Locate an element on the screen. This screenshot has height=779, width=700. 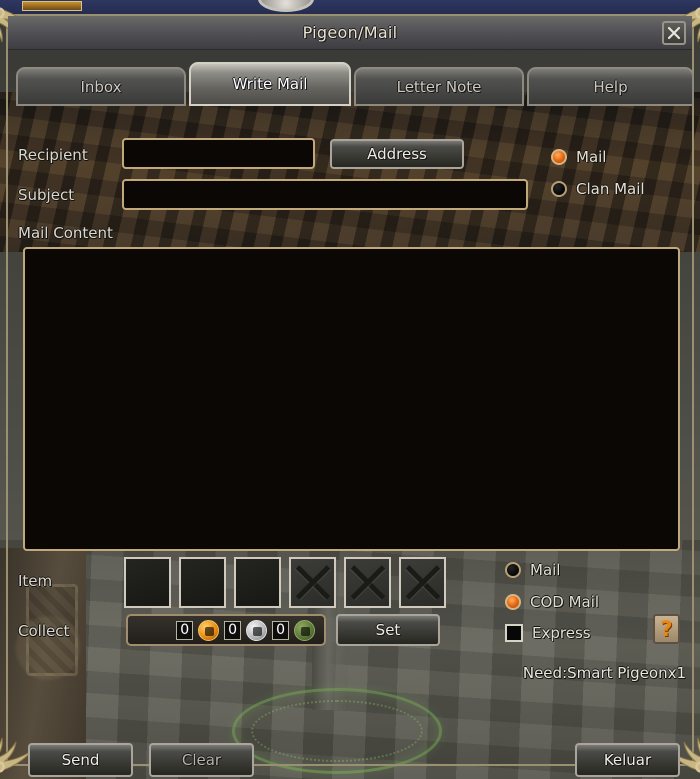
requirement-text: Need:Smart Pigeonx1 is located at coordinates (604, 673).